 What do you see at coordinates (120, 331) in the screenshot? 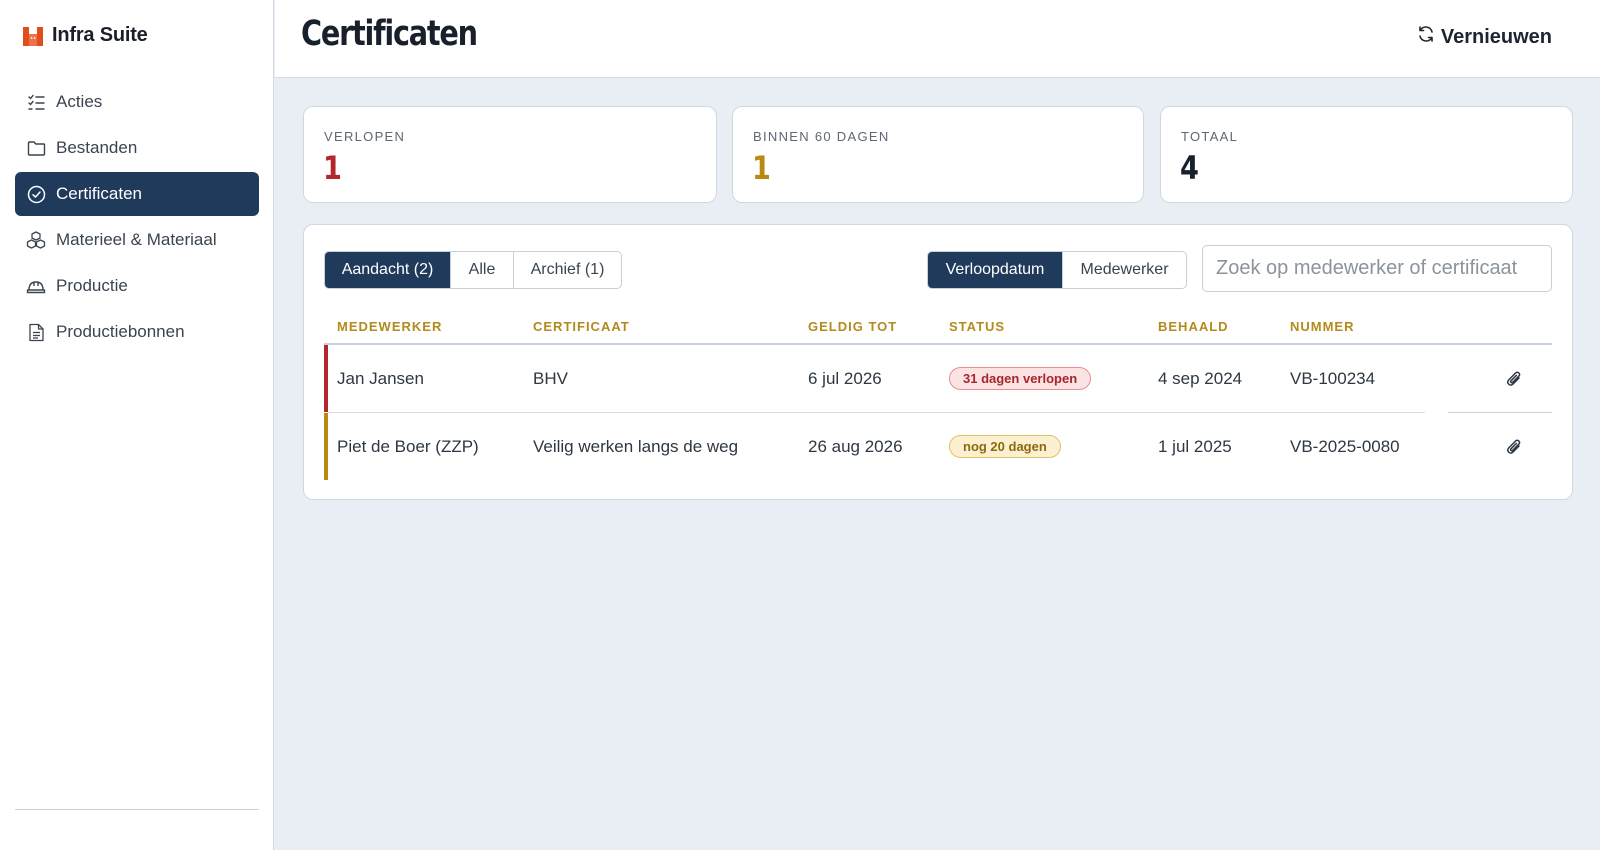
I see `sidebar-item-label: Productiebonnen` at bounding box center [120, 331].